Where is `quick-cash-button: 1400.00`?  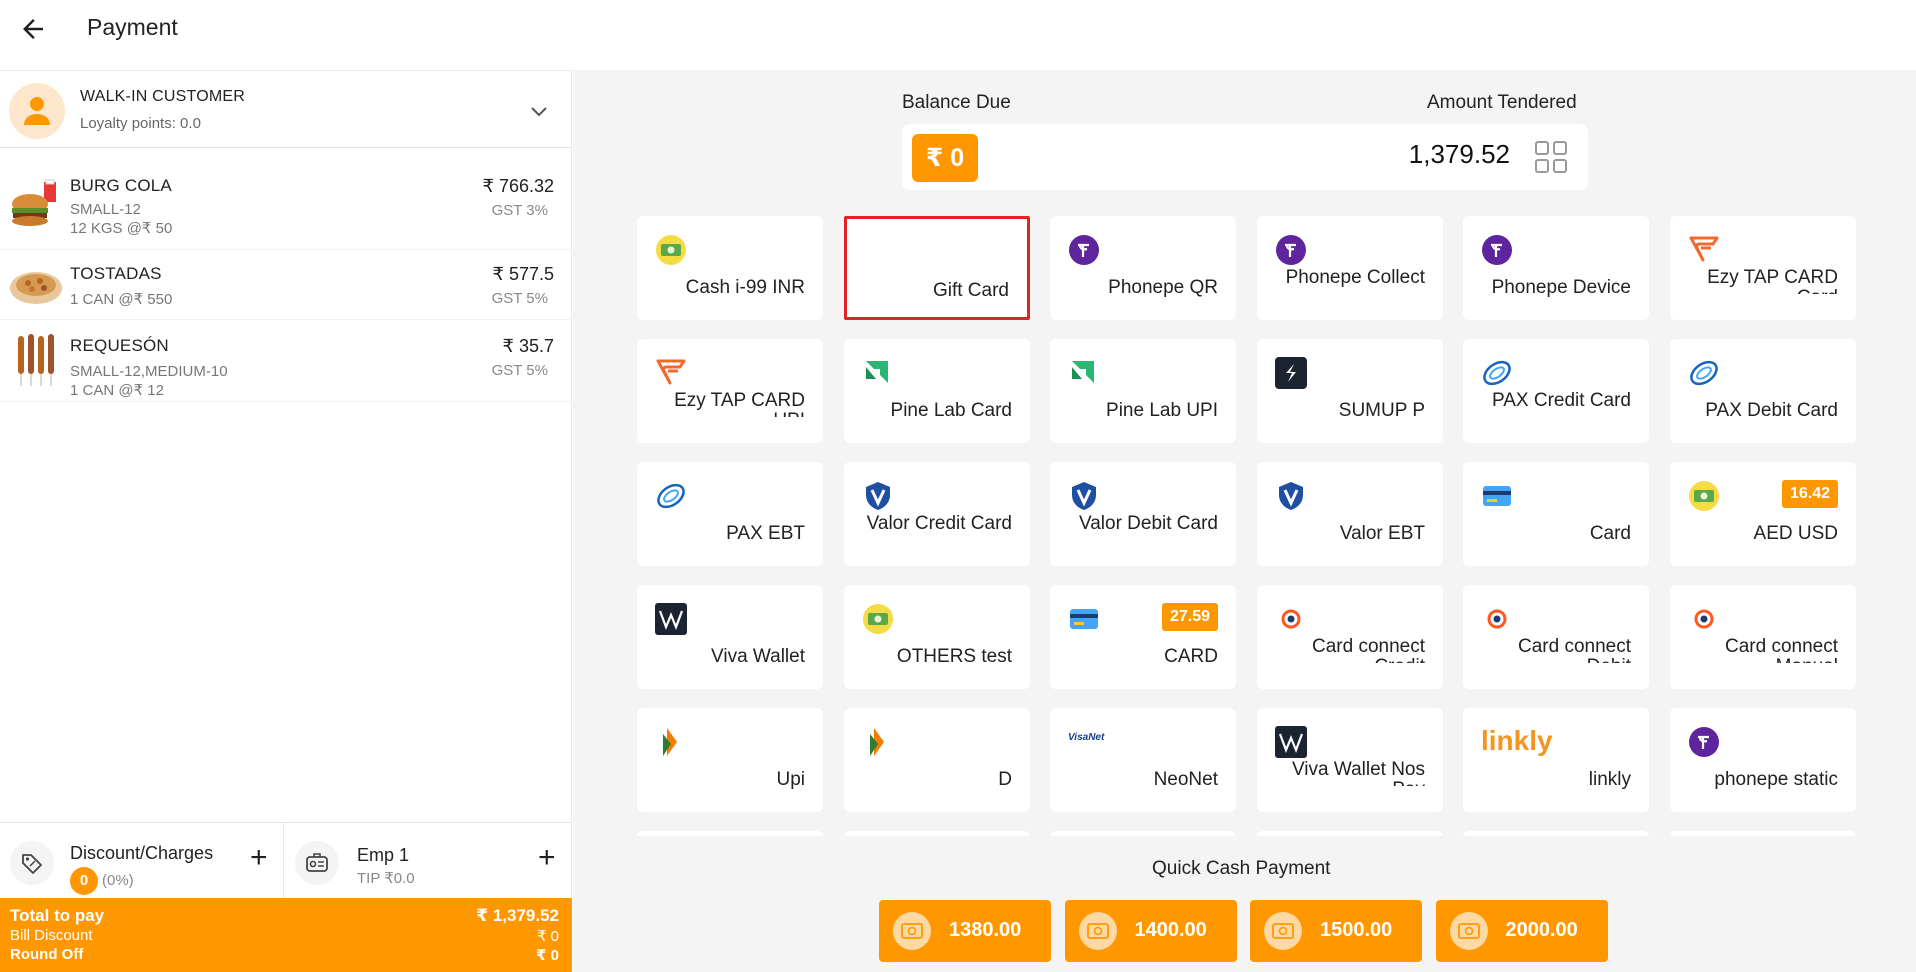 quick-cash-button: 1400.00 is located at coordinates (1150, 931).